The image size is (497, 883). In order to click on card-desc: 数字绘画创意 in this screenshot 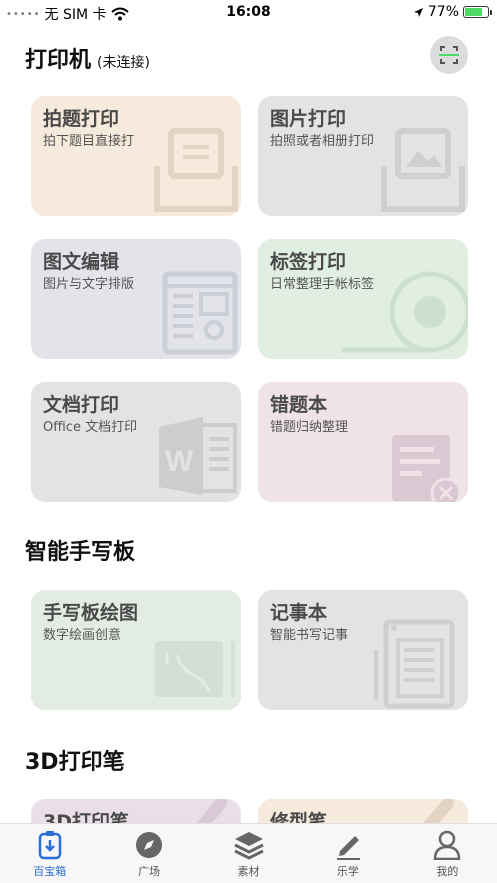, I will do `click(82, 635)`.